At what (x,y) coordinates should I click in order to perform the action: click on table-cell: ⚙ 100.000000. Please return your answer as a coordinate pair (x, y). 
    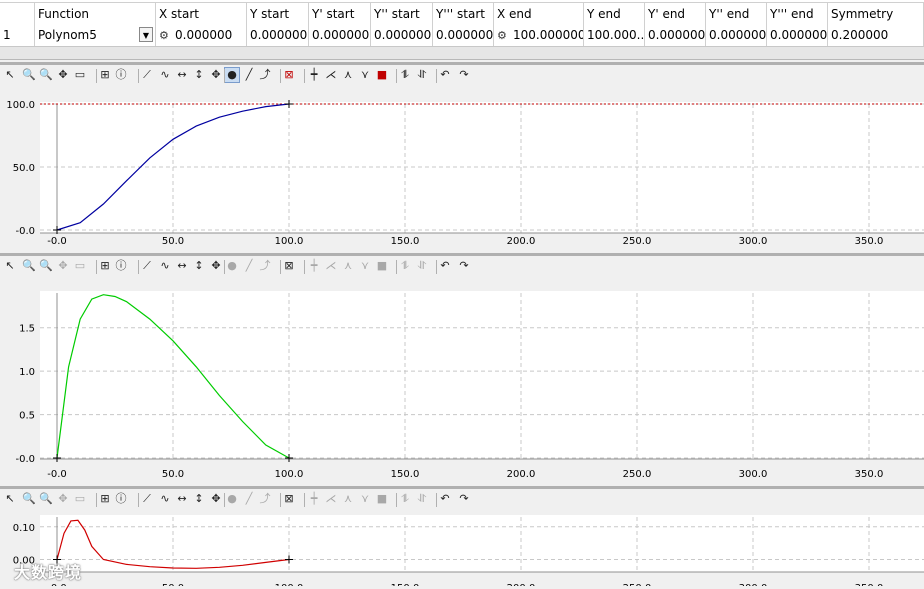
    Looking at the image, I should click on (539, 35).